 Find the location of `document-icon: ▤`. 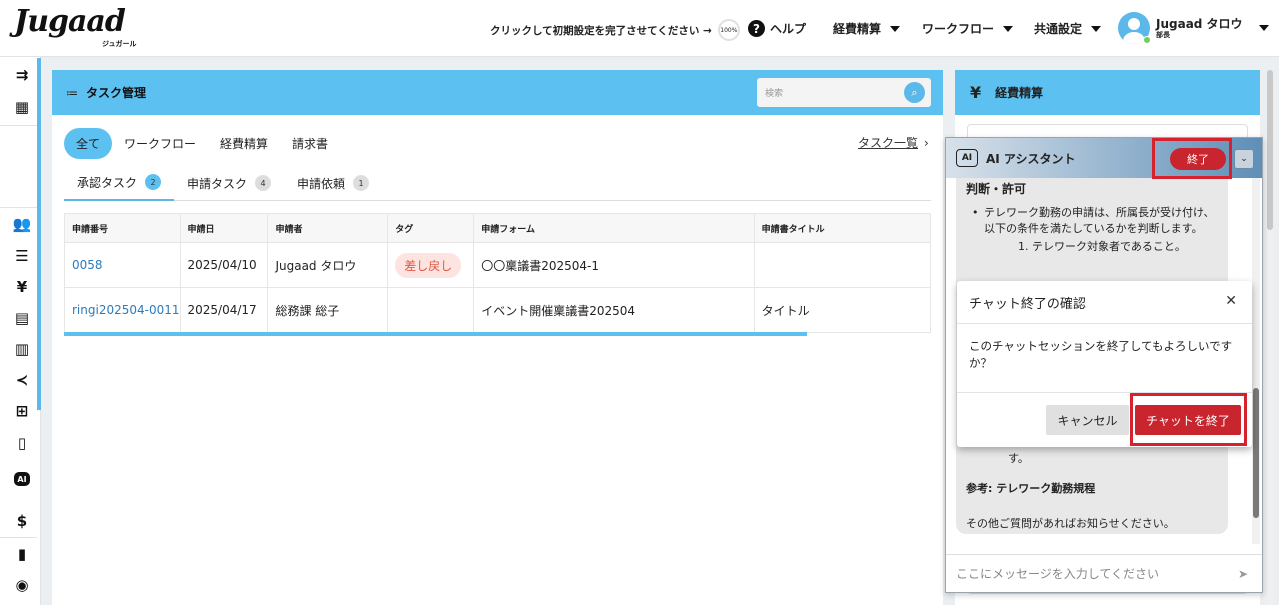

document-icon: ▤ is located at coordinates (22, 318).